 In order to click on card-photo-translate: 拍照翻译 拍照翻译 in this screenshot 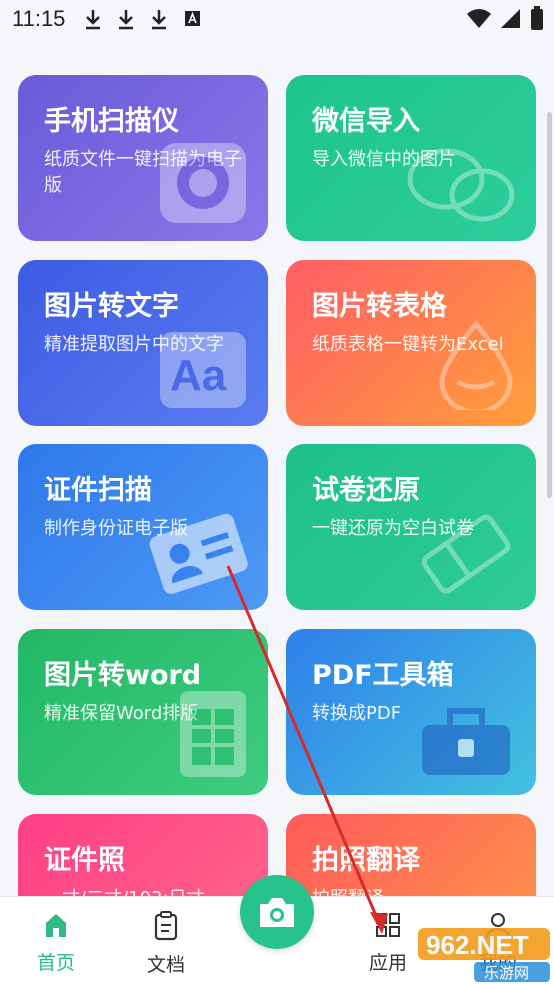, I will do `click(411, 855)`.